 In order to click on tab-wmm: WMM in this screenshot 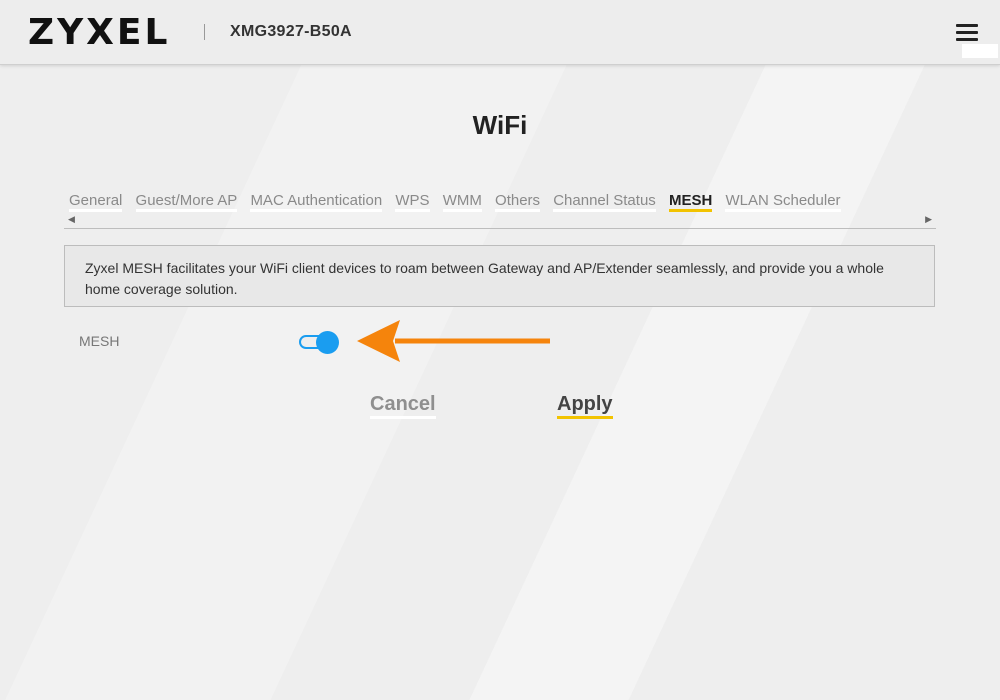, I will do `click(462, 202)`.